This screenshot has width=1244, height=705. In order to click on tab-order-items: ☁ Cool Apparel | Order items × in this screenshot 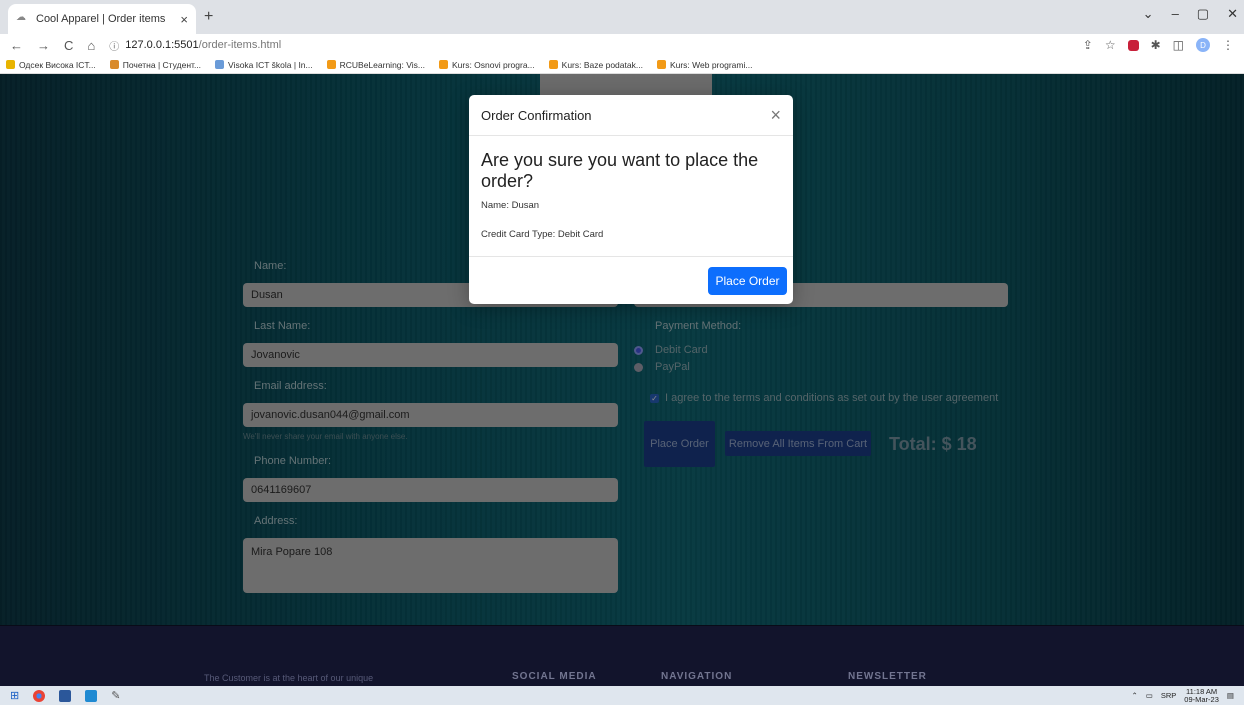, I will do `click(102, 19)`.